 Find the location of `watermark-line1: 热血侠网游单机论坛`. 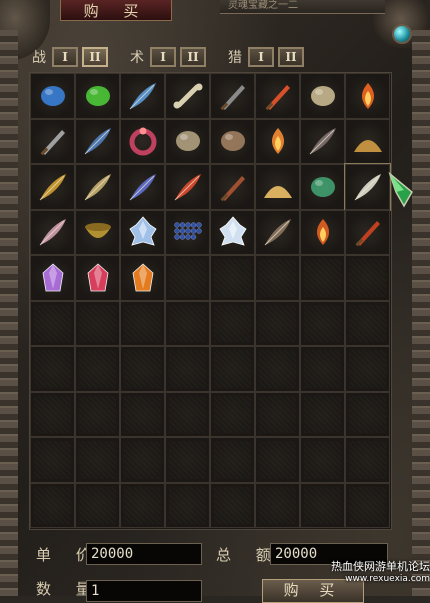

watermark-line1: 热血侠网游单机论坛 is located at coordinates (380, 566).